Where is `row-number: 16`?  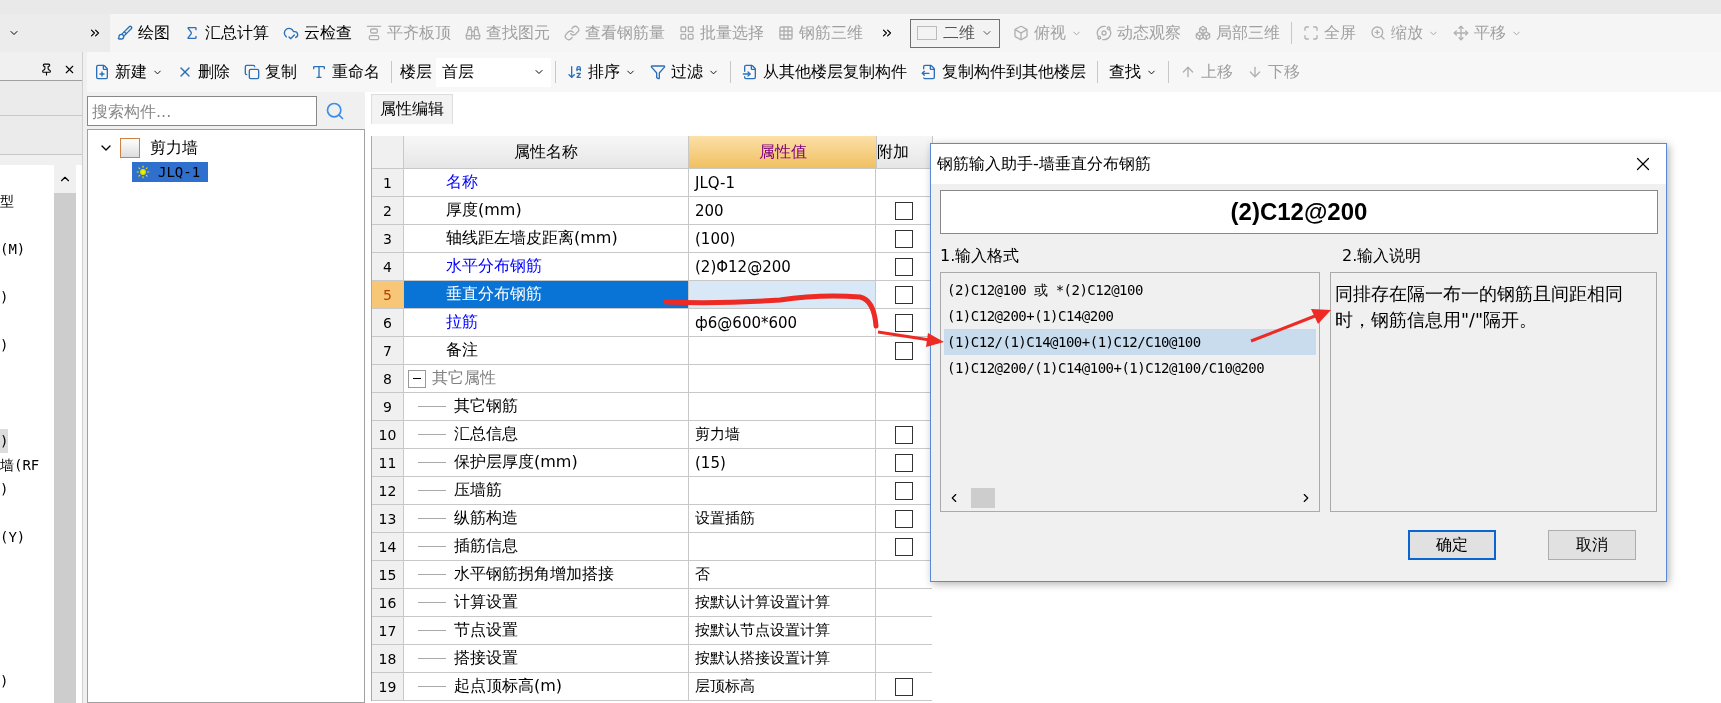
row-number: 16 is located at coordinates (388, 602).